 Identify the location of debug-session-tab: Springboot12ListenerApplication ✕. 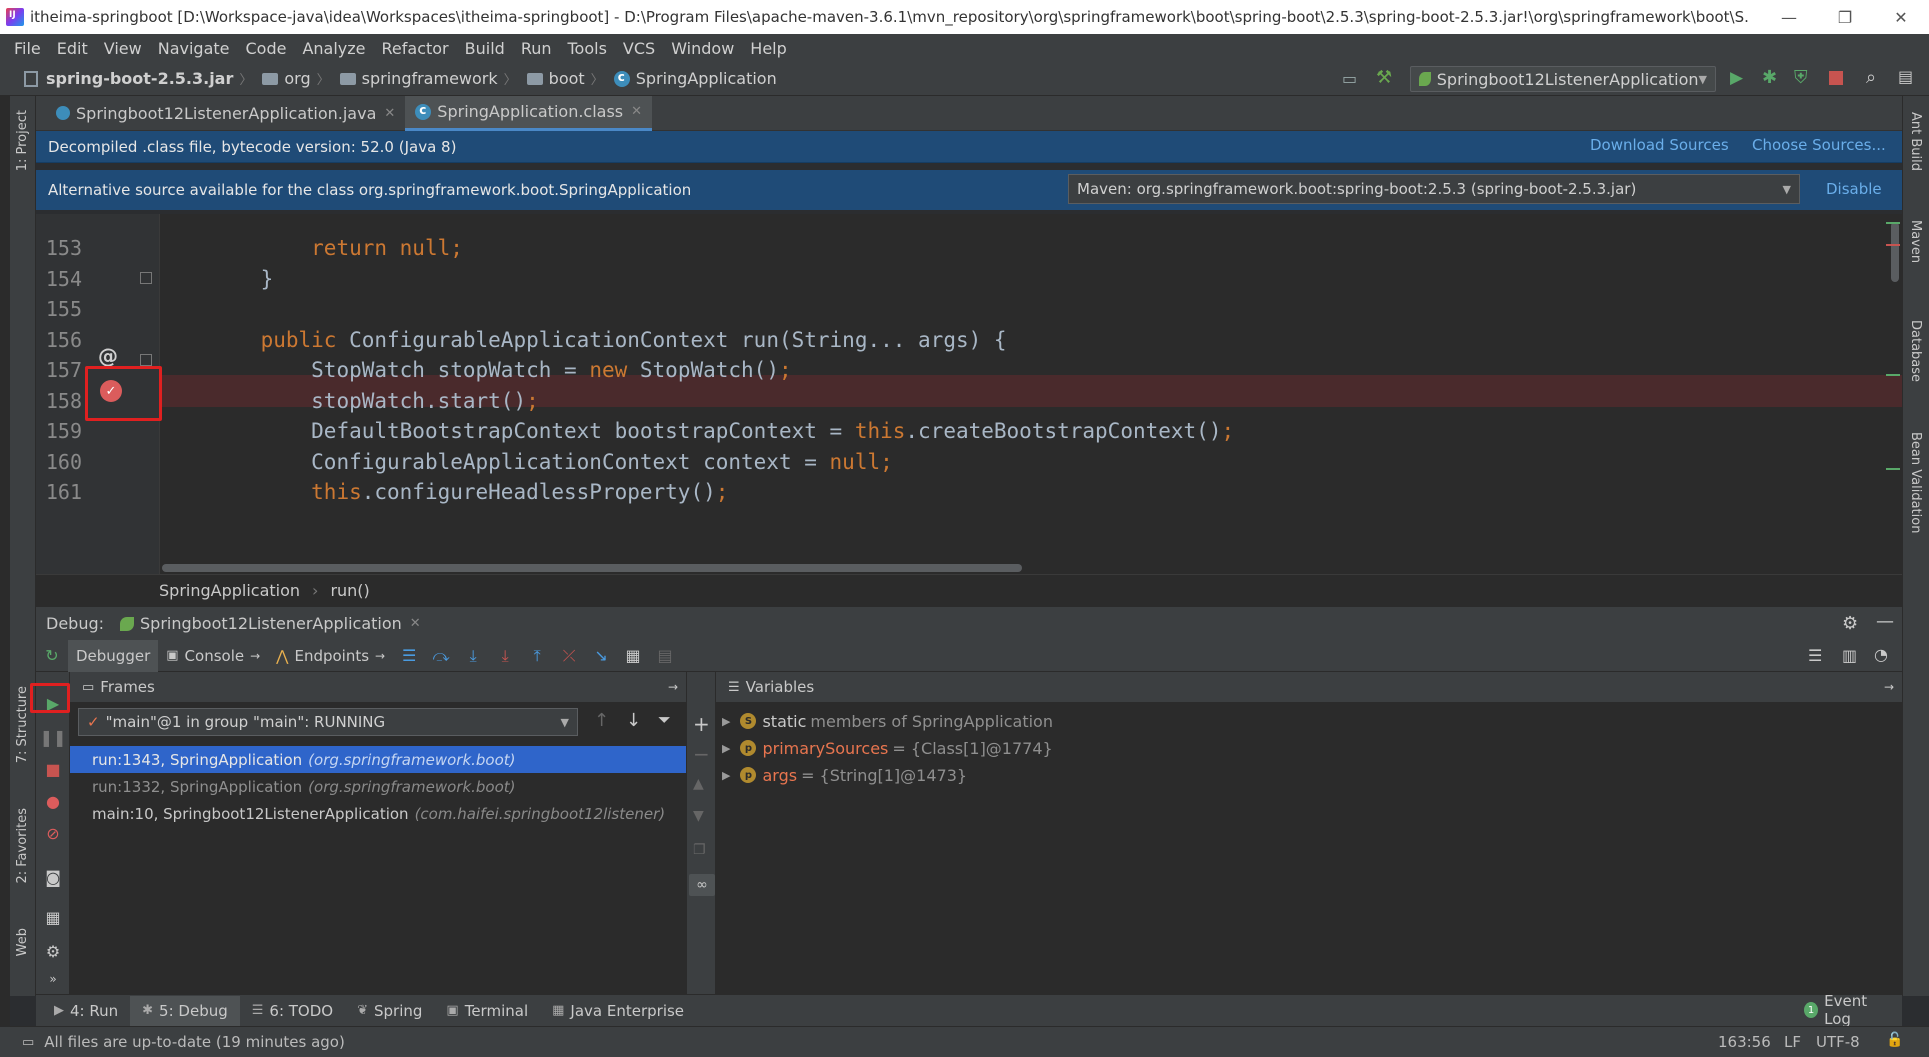
(270, 623).